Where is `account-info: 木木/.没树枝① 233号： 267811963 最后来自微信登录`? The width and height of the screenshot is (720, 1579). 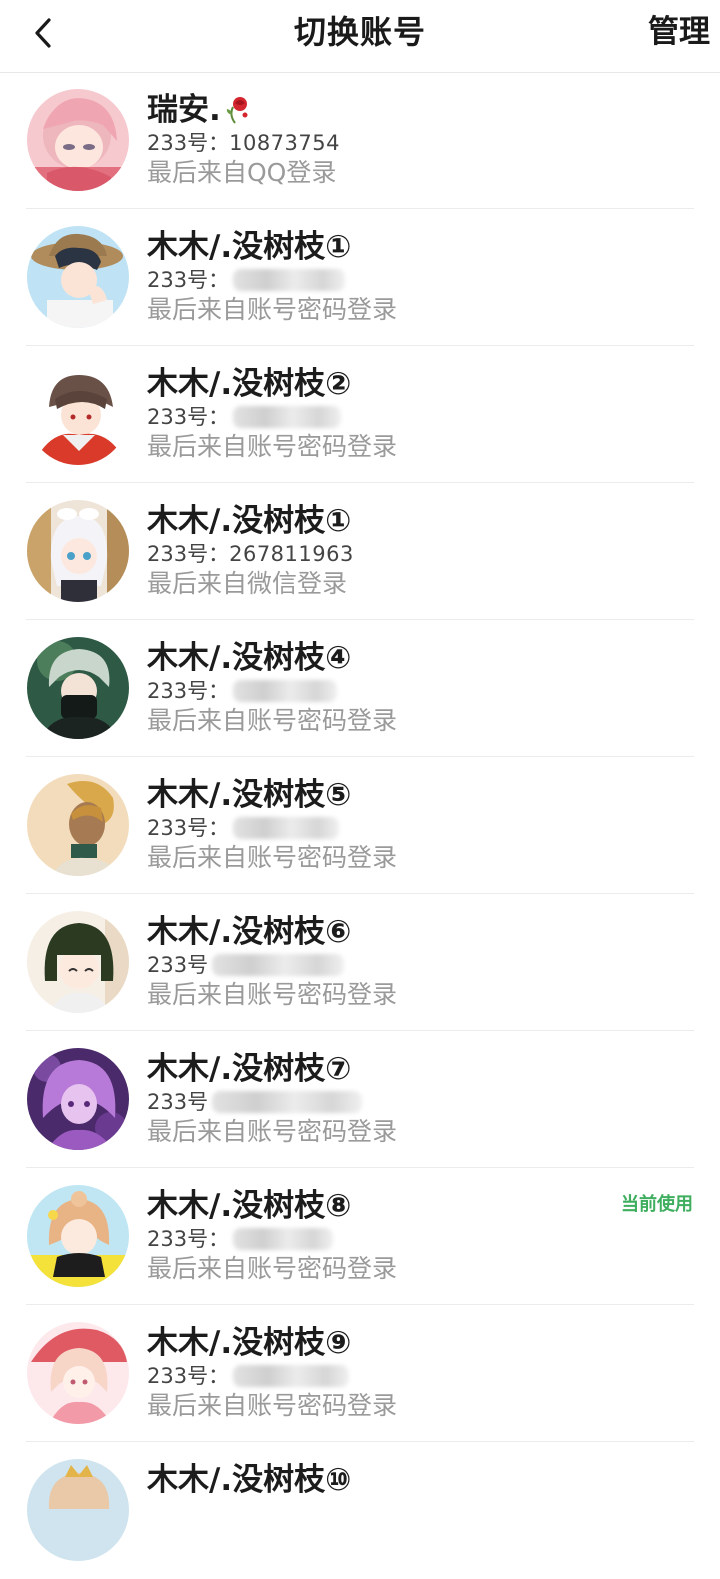
account-info: 木木/.没树枝① 233号： 267811963 最后来自微信登录 is located at coordinates (250, 551).